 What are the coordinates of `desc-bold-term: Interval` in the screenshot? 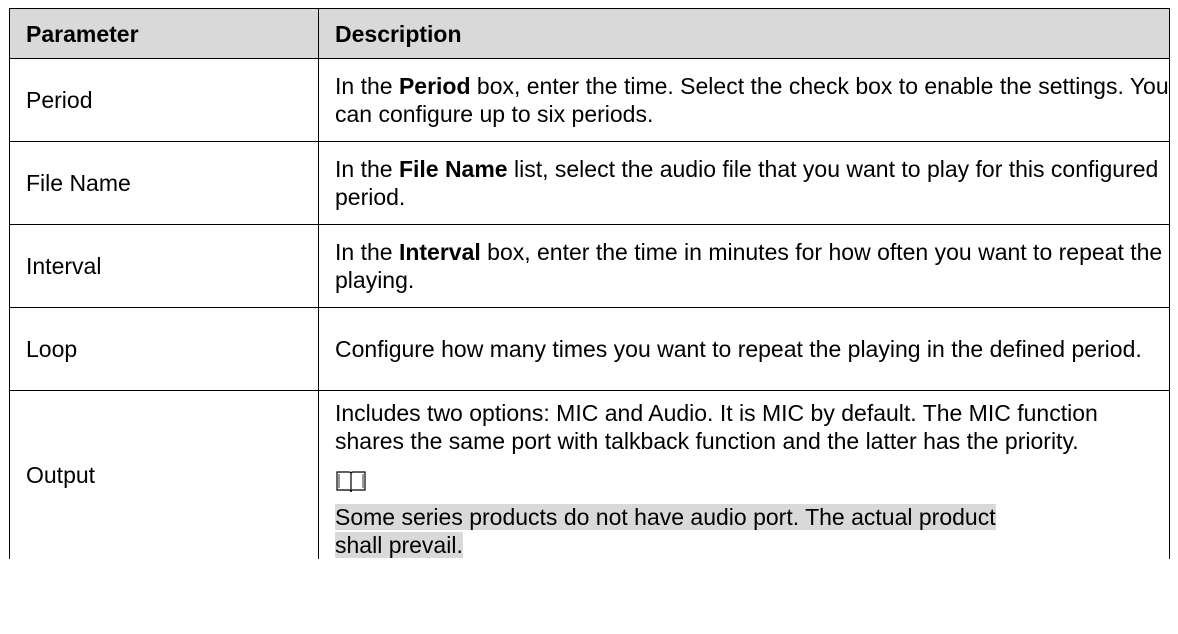 It's located at (439, 251).